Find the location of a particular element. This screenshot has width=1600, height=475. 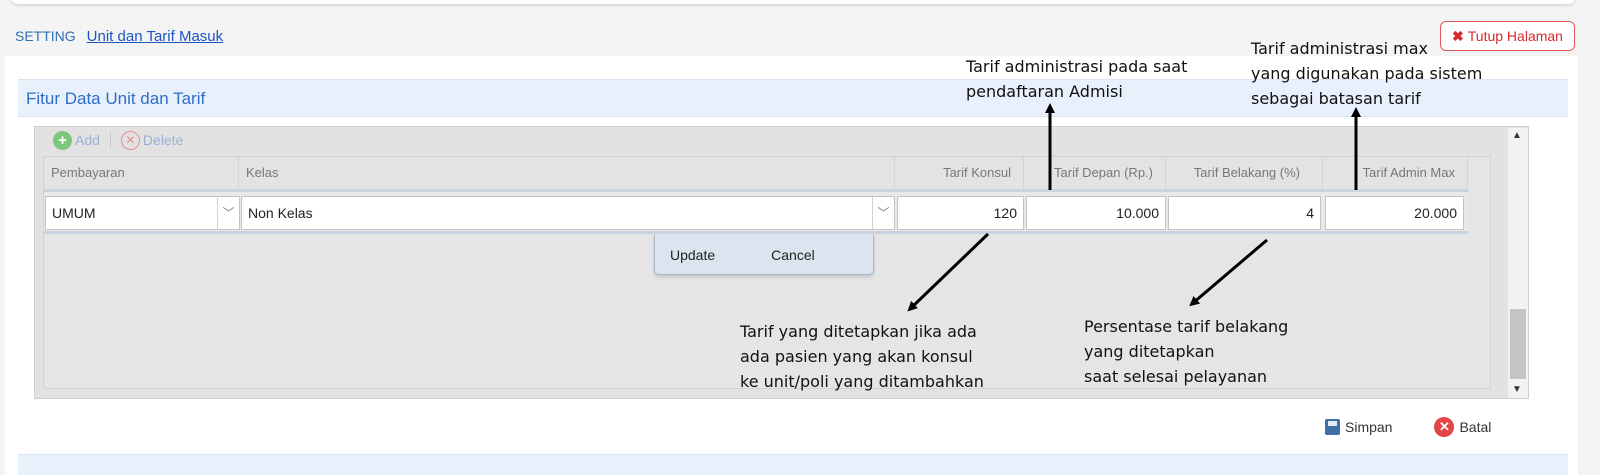

panel-title: Fitur Data Unit dan Tarif is located at coordinates (116, 98).